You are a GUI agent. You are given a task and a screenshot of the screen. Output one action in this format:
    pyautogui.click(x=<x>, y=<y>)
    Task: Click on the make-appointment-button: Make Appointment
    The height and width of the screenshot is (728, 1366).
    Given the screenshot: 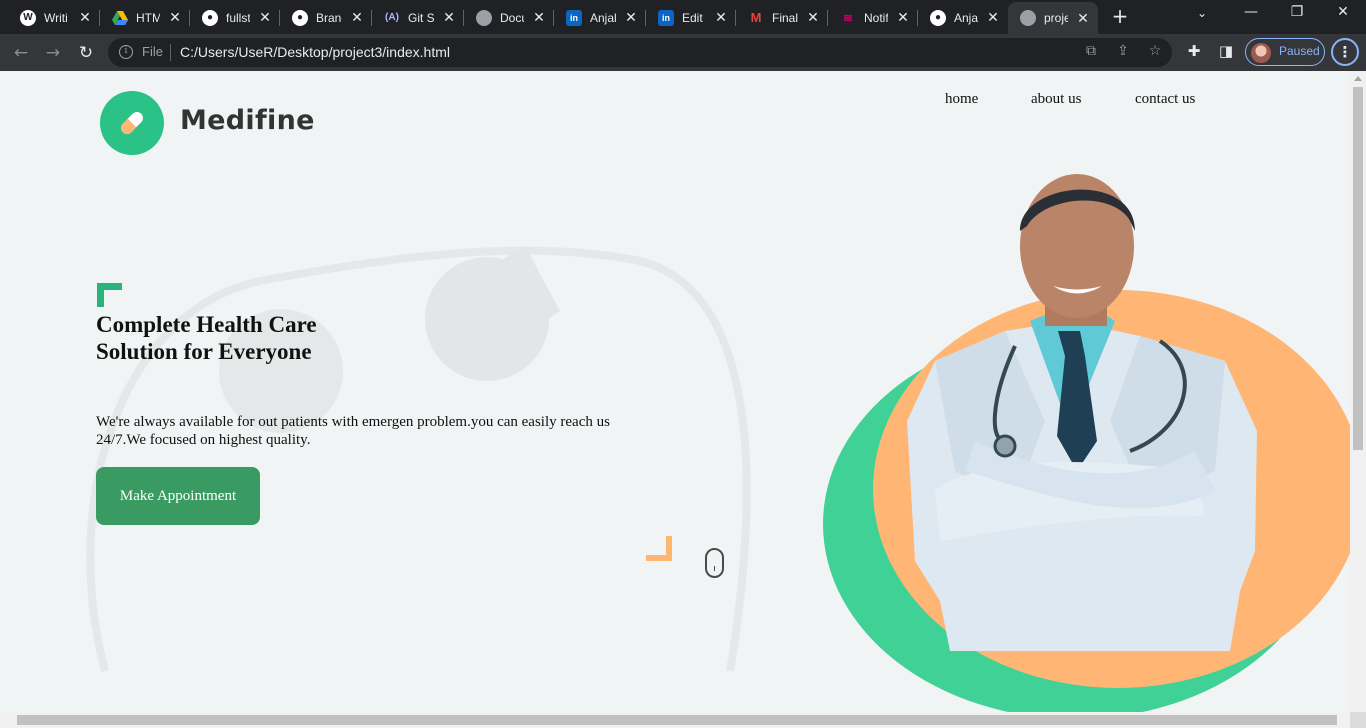 What is the action you would take?
    pyautogui.click(x=178, y=496)
    